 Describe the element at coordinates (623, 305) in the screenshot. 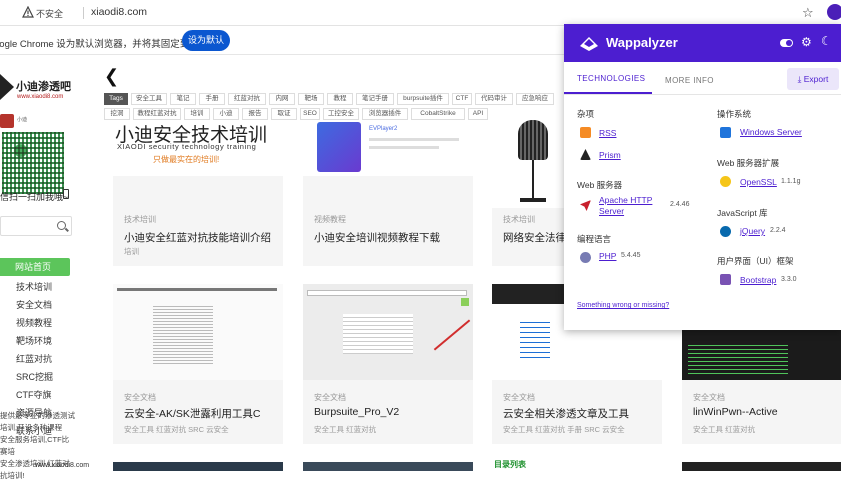

I see `report-wrong-link: Something wrong or missing?` at that location.